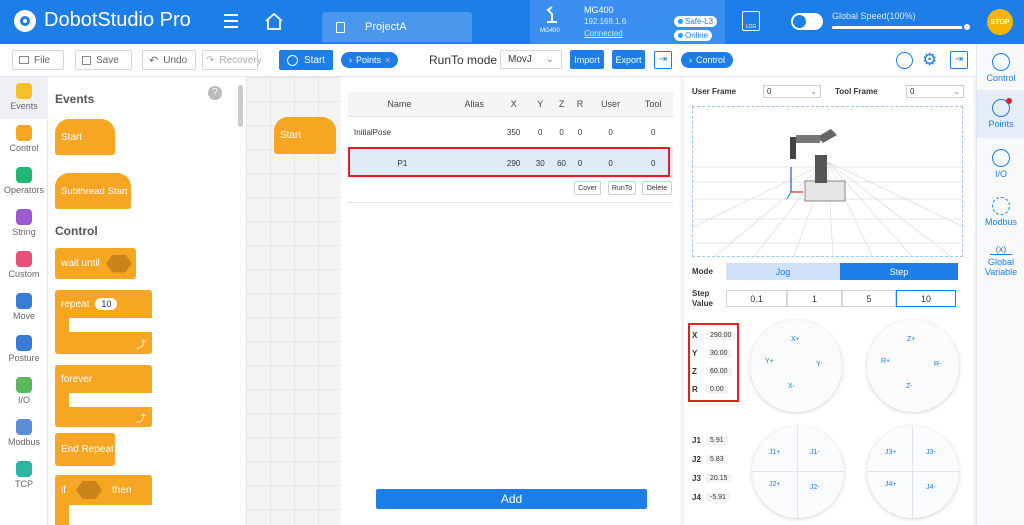 The width and height of the screenshot is (1024, 525). What do you see at coordinates (370, 60) in the screenshot?
I see `points-tab: › Points ×` at bounding box center [370, 60].